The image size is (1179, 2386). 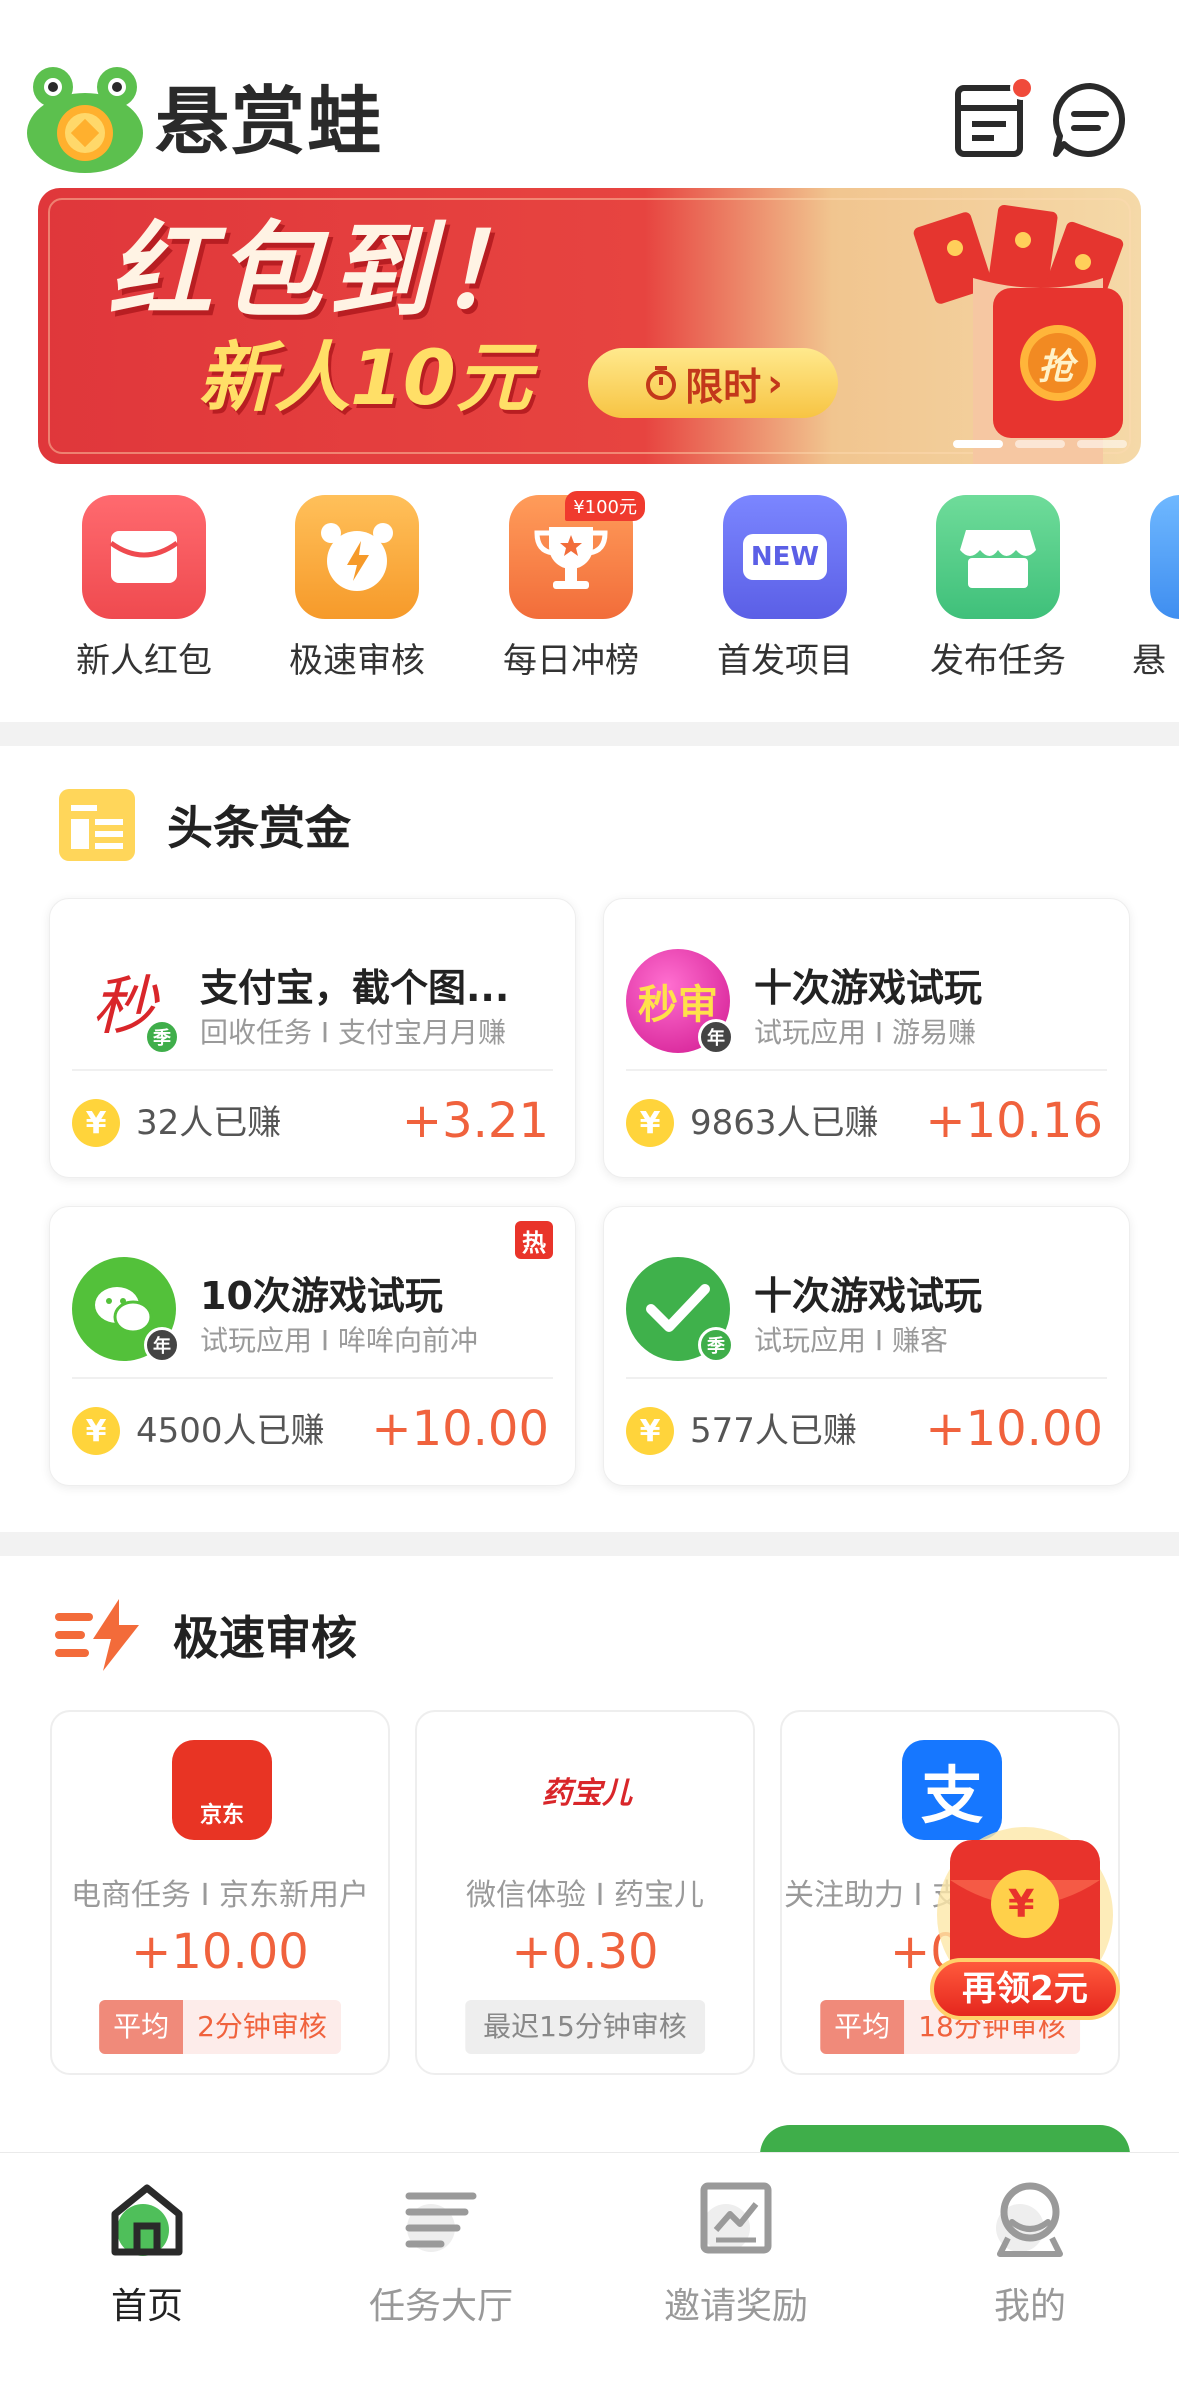 I want to click on timer-icon, so click(x=661, y=383).